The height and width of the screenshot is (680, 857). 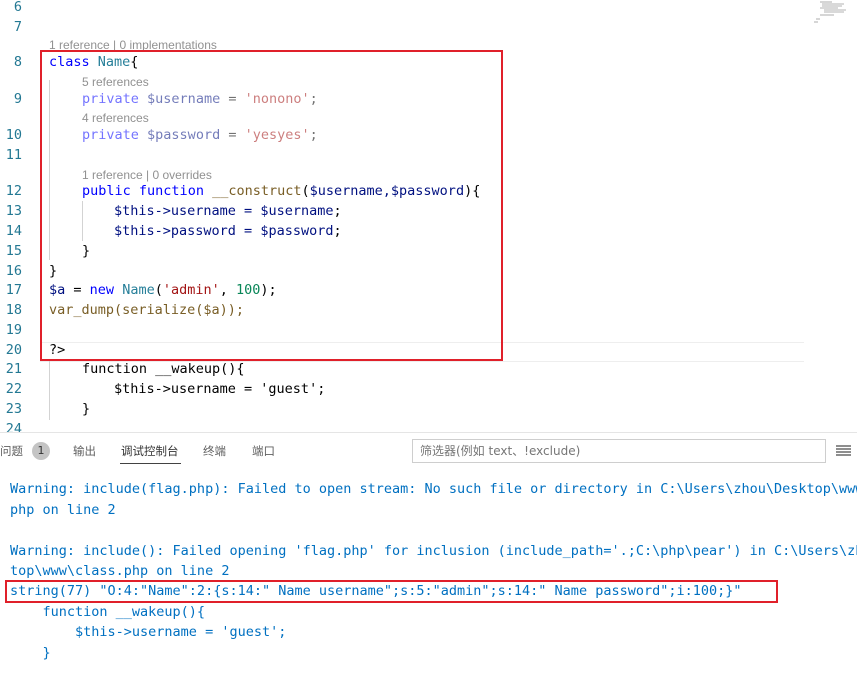 I want to click on line-number: 18, so click(x=13, y=310).